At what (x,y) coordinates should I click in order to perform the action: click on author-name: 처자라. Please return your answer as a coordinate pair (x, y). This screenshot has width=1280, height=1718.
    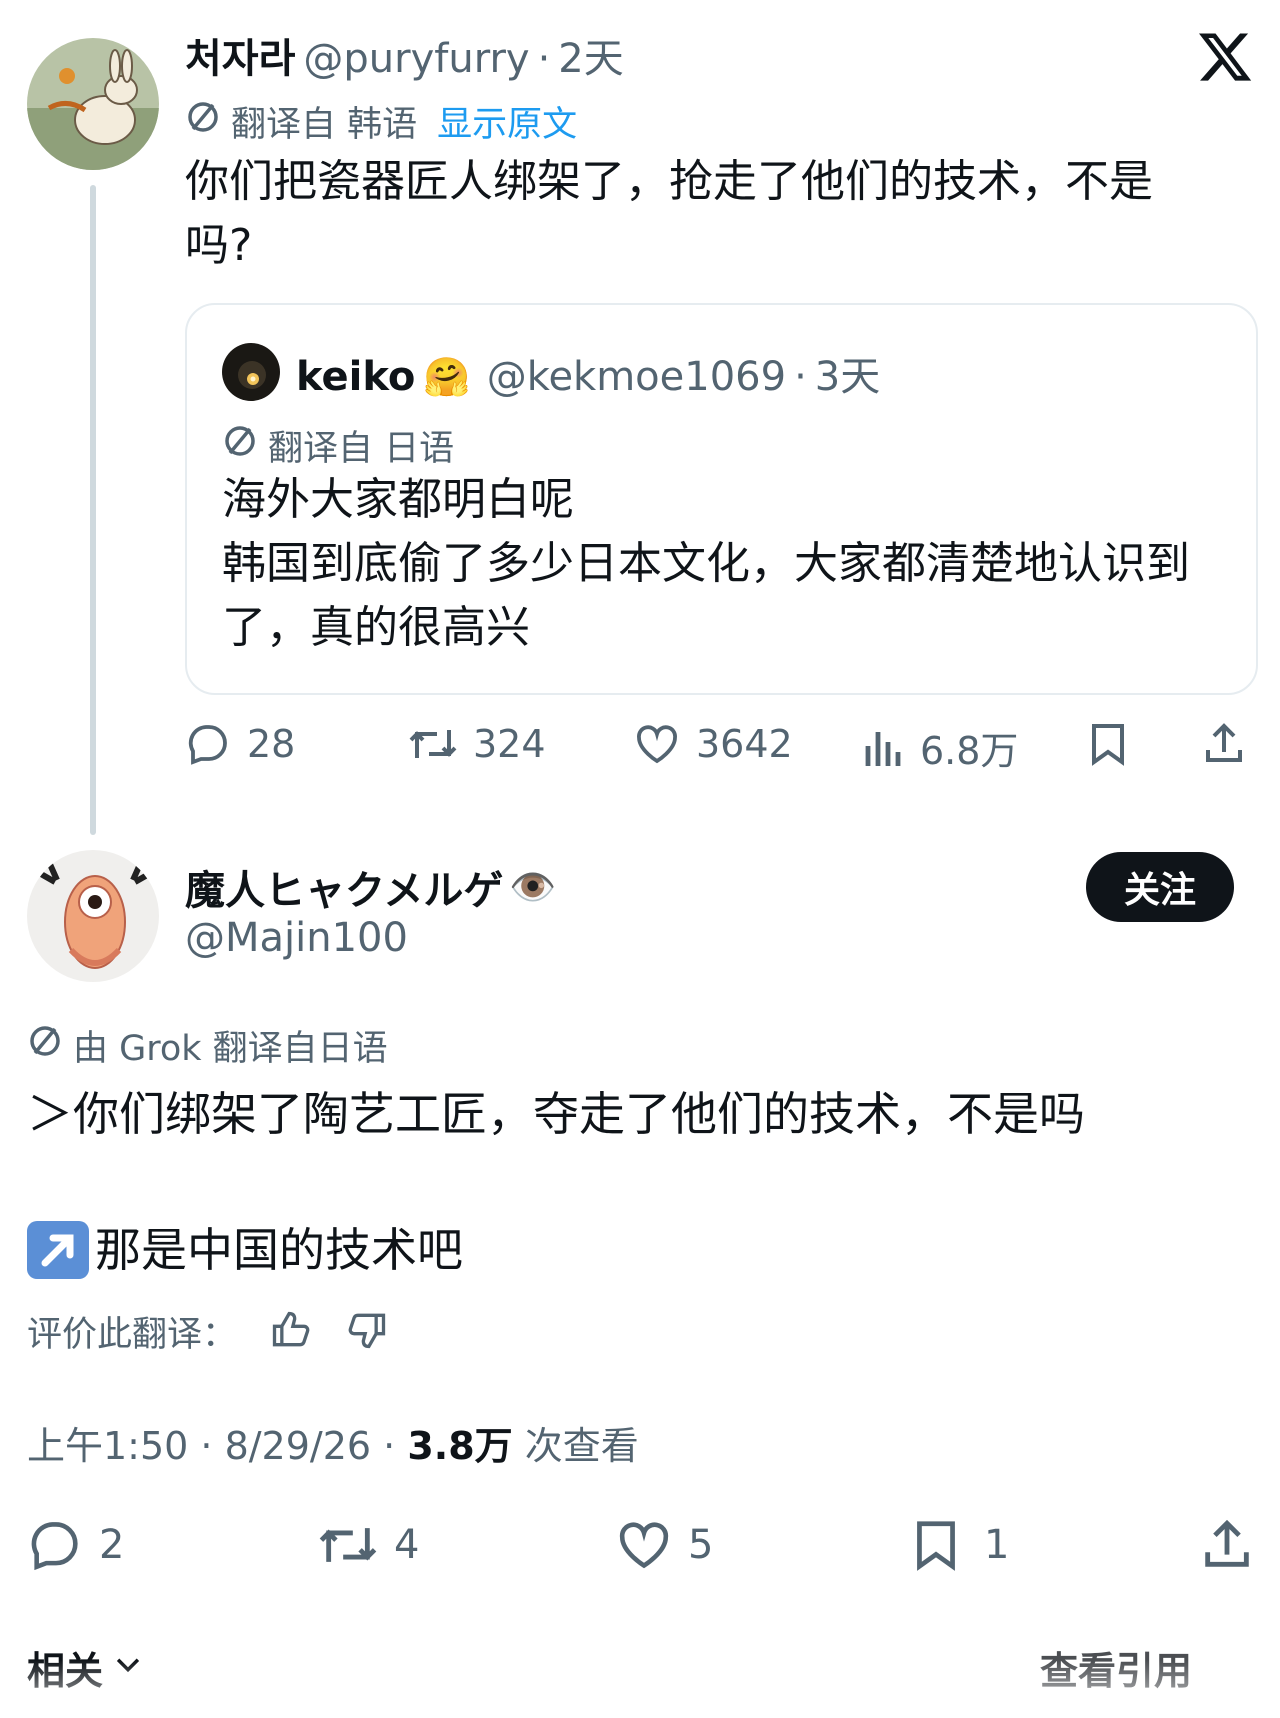
    Looking at the image, I should click on (240, 55).